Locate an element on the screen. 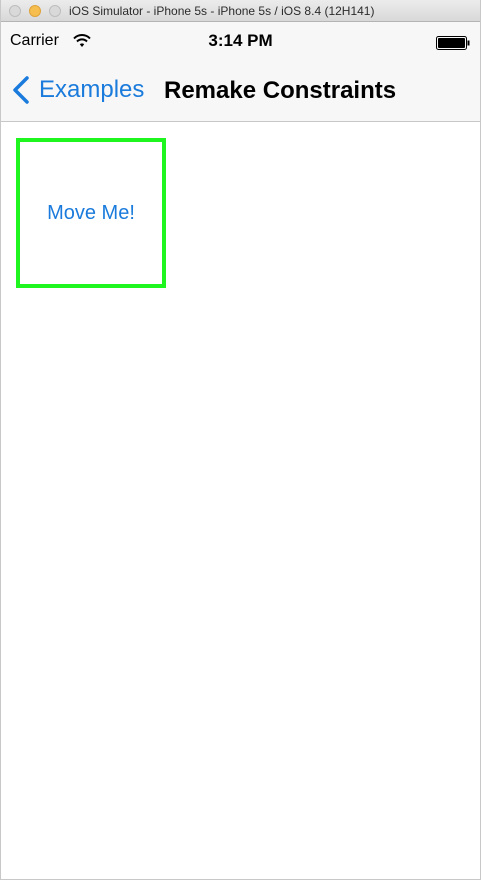  back-button-label: Examples is located at coordinates (92, 89).